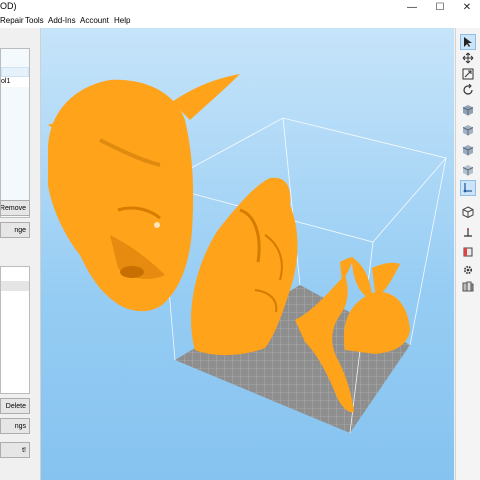 The image size is (480, 480). What do you see at coordinates (94, 20) in the screenshot?
I see `menu-account: Account` at bounding box center [94, 20].